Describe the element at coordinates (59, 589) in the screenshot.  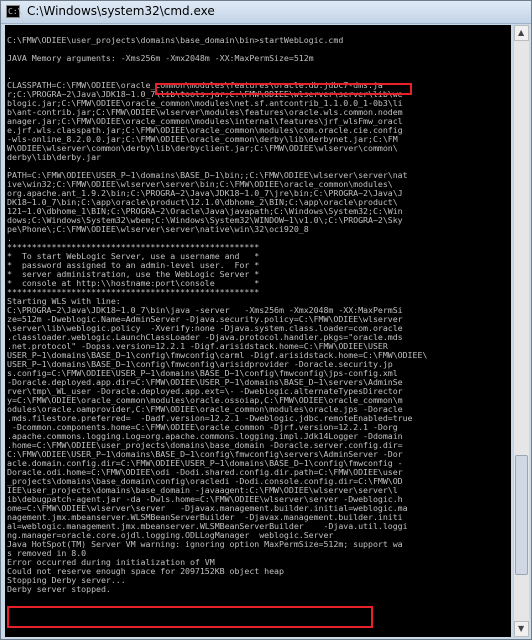
I see `console-line: Derby server stopped.` at that location.